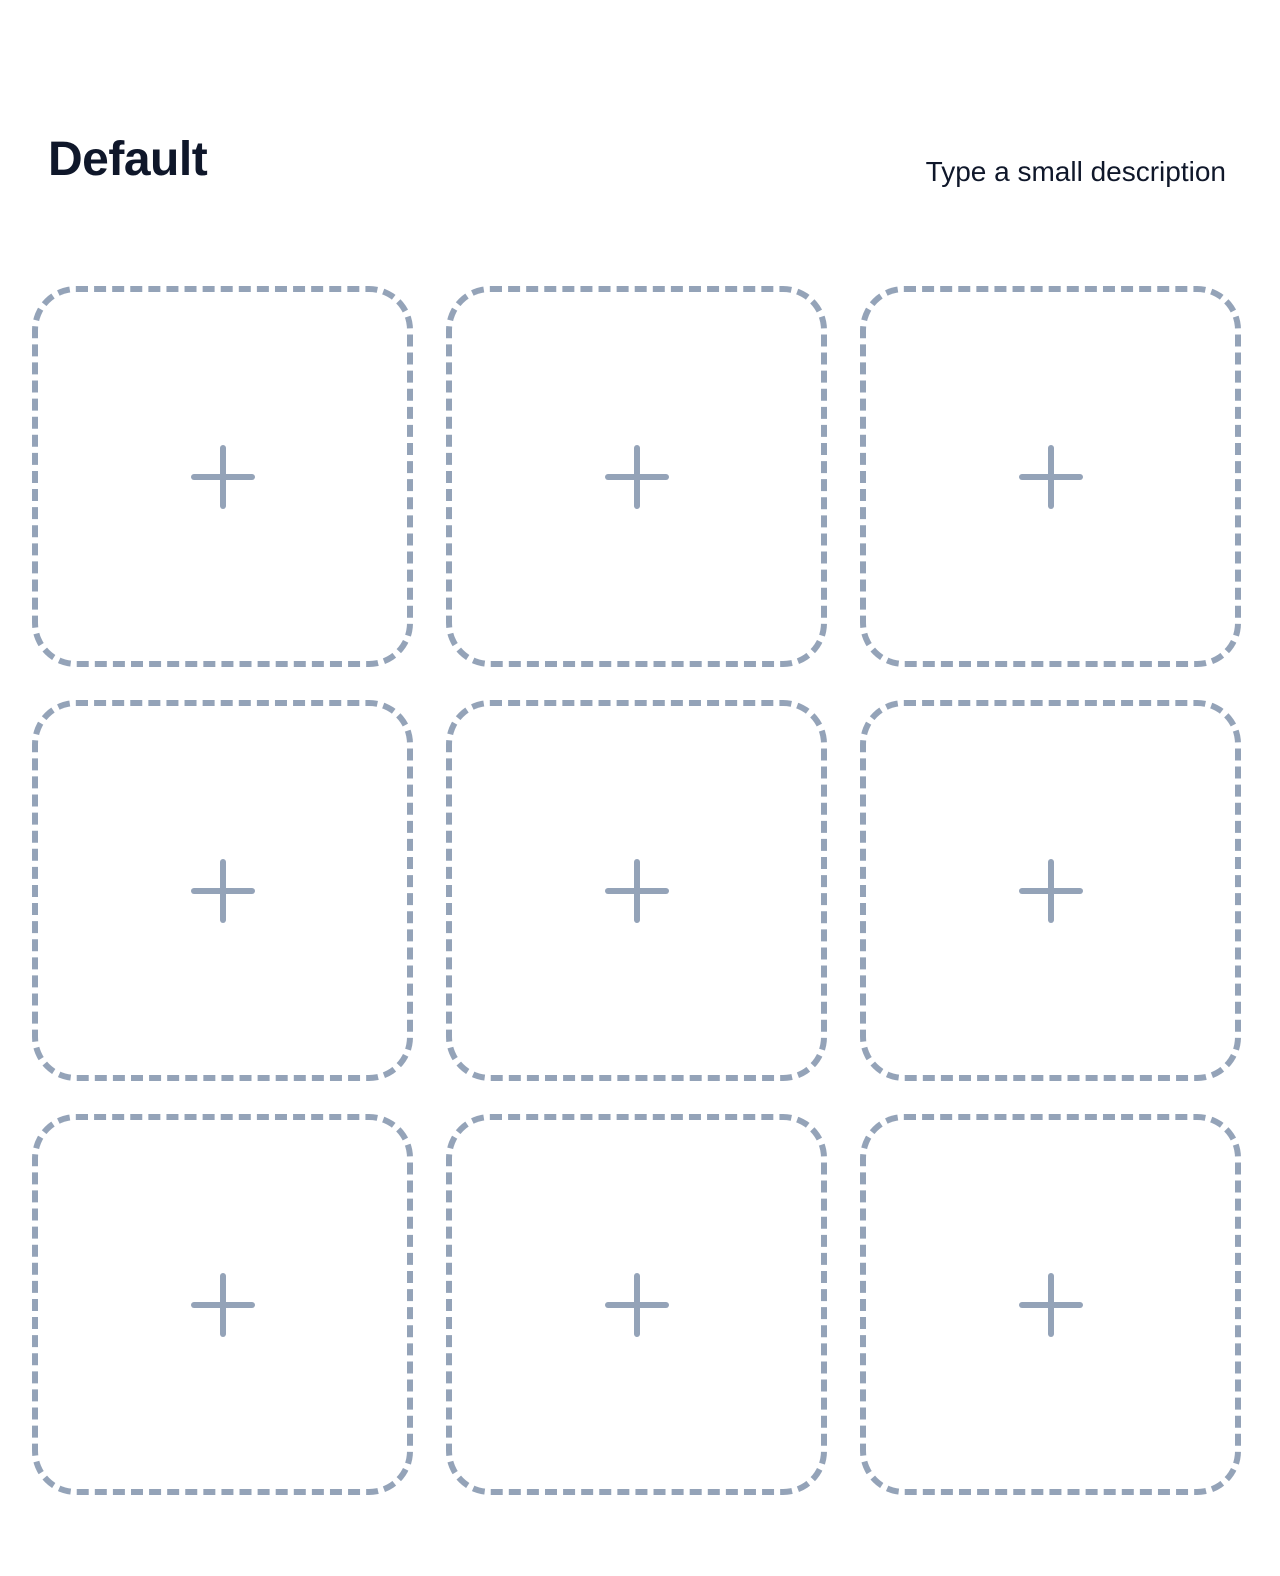 The width and height of the screenshot is (1280, 1576). Describe the element at coordinates (1075, 171) in the screenshot. I see `page-description: Type a small description` at that location.